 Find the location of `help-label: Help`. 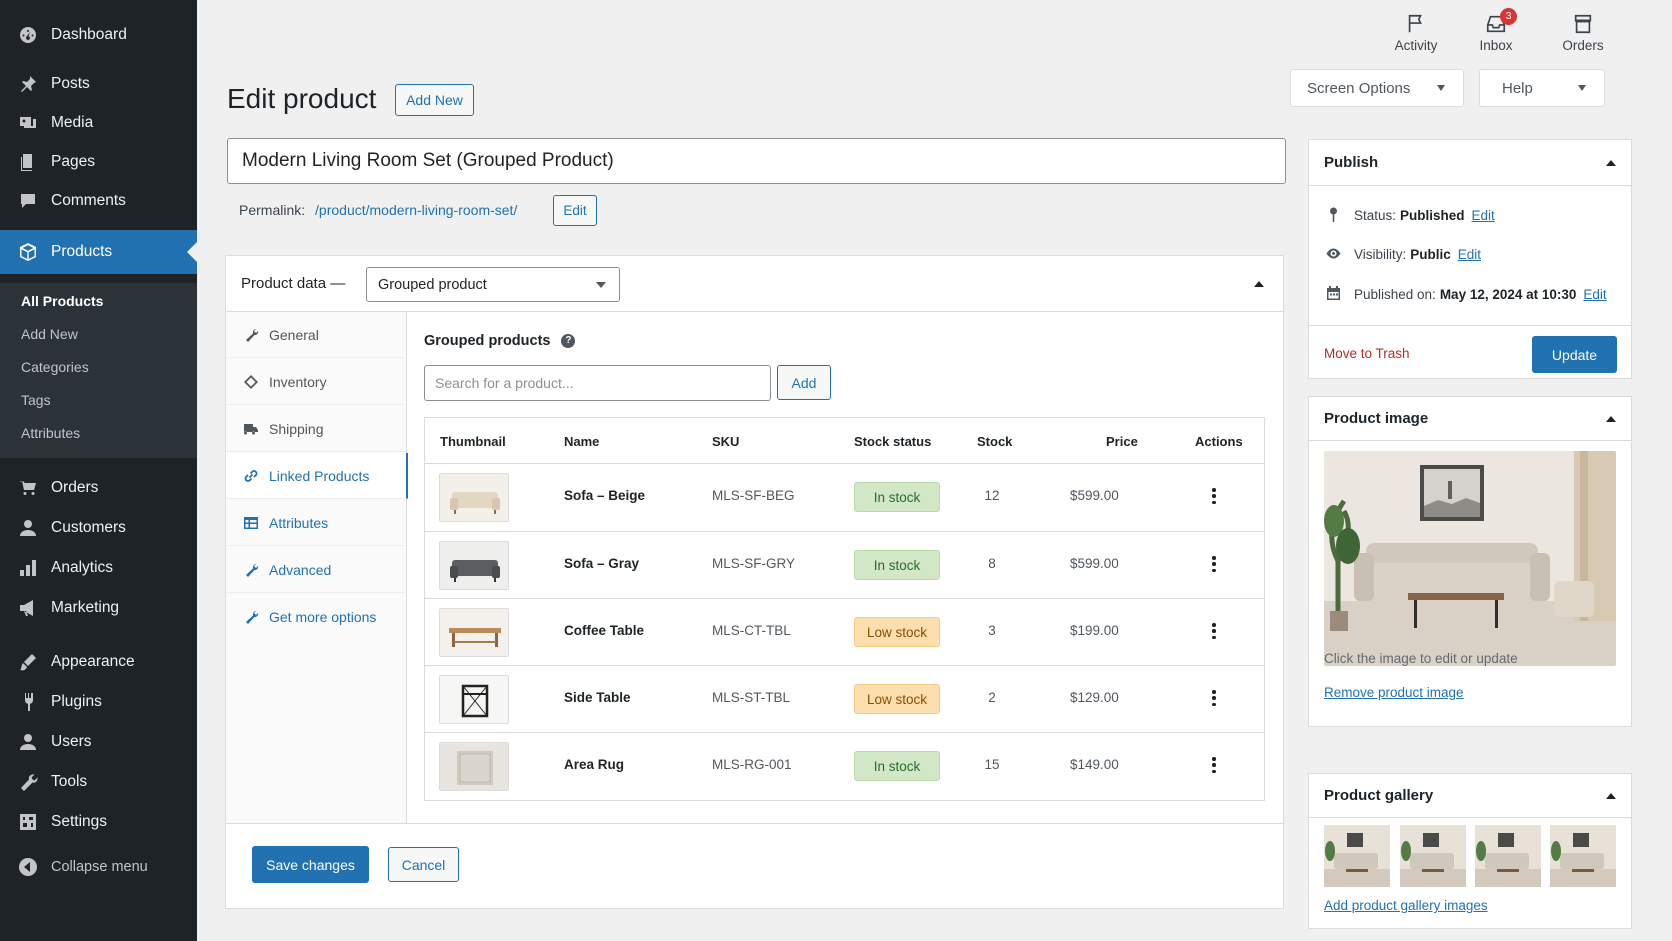

help-label: Help is located at coordinates (1517, 88).